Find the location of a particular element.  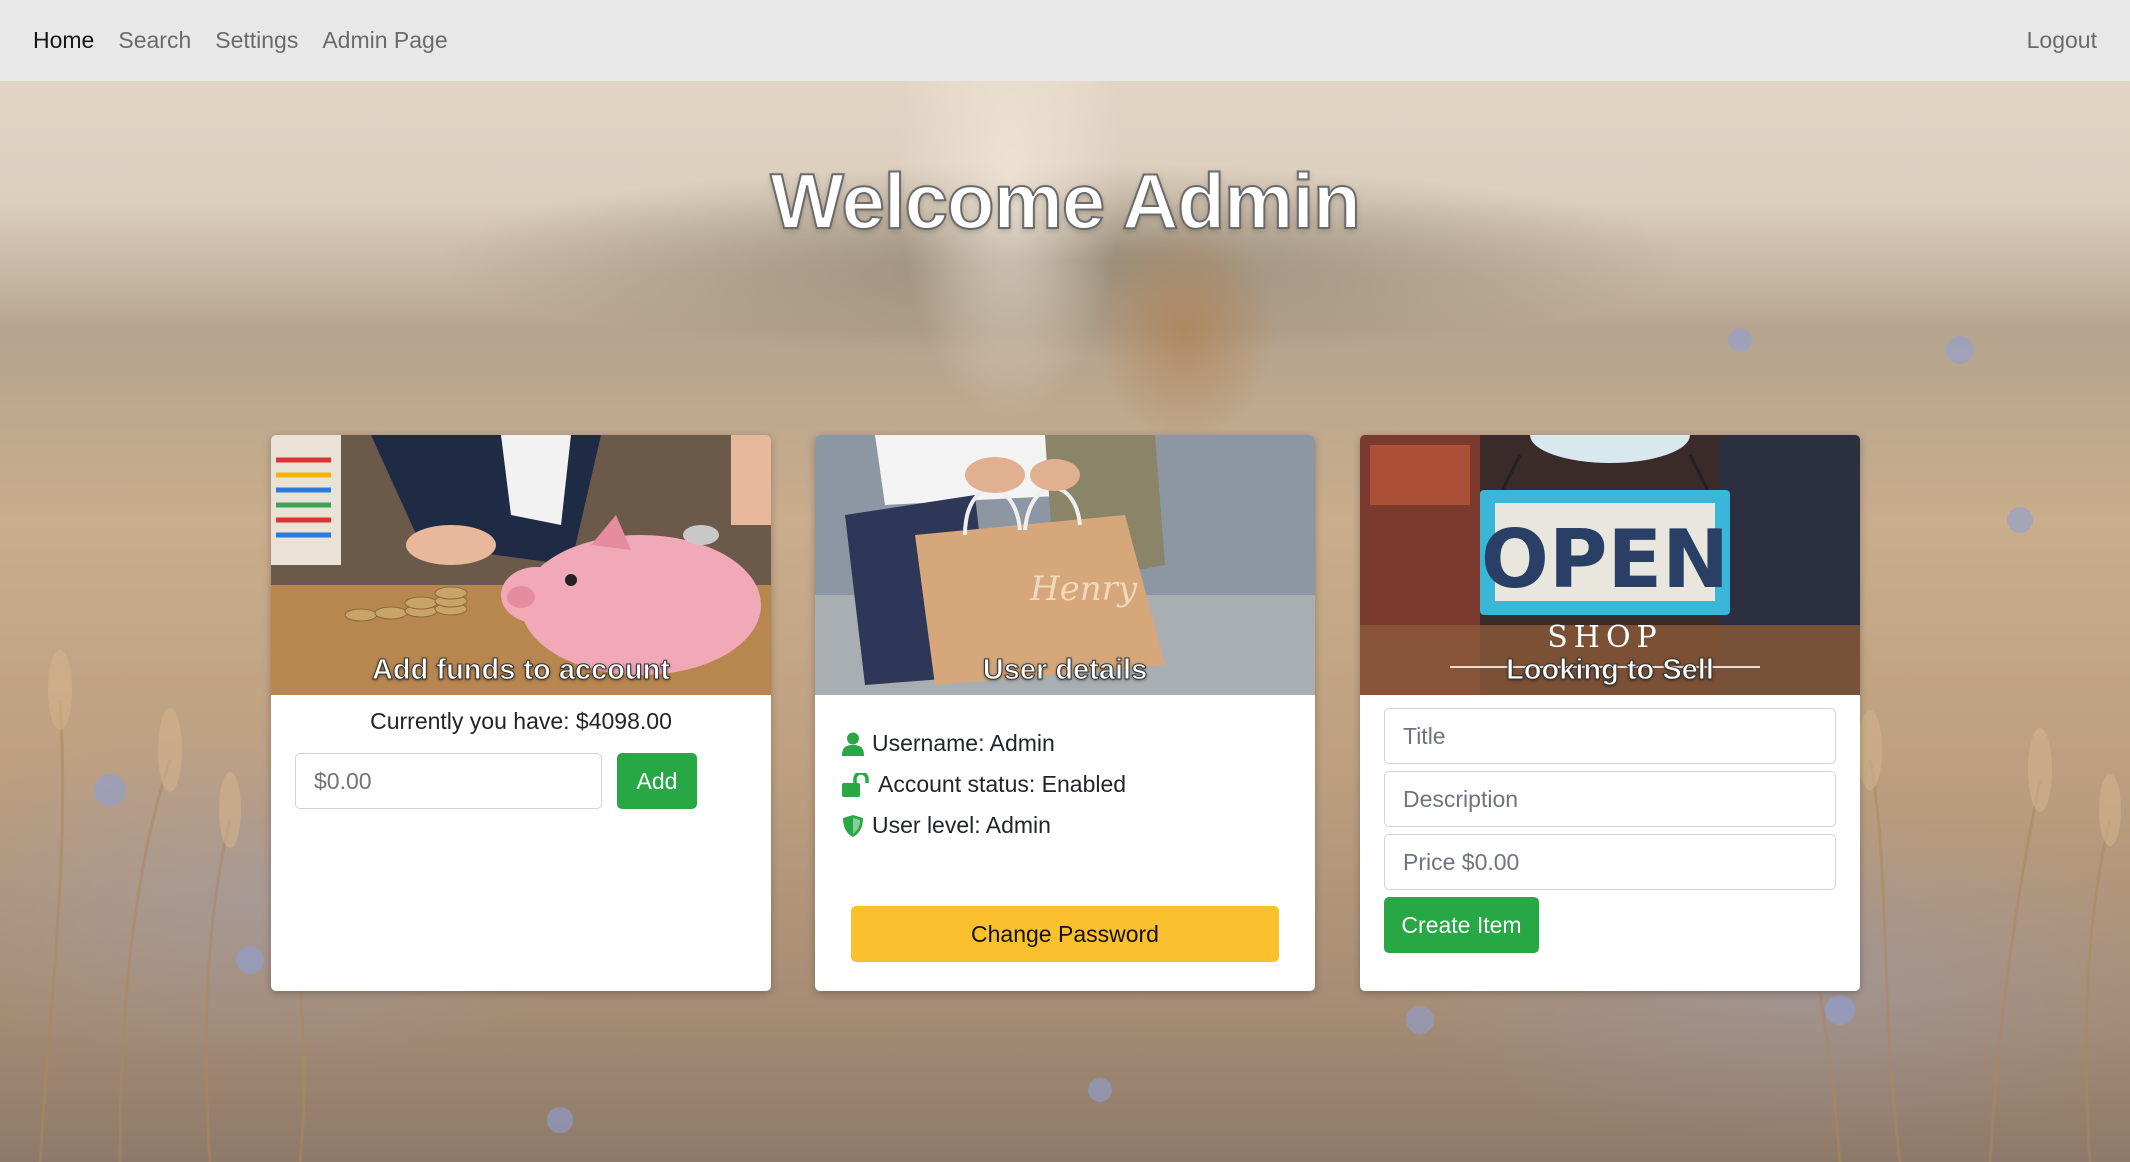

nav-home: Home is located at coordinates (63, 40).